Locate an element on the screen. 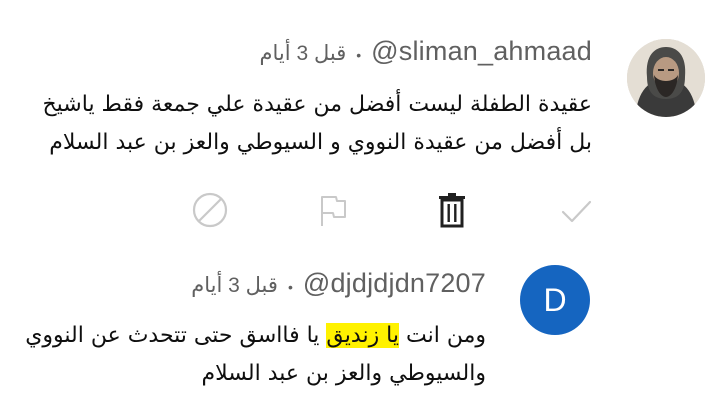 Image resolution: width=718 pixels, height=418 pixels. comment-text-segment: ومن انت is located at coordinates (442, 335).